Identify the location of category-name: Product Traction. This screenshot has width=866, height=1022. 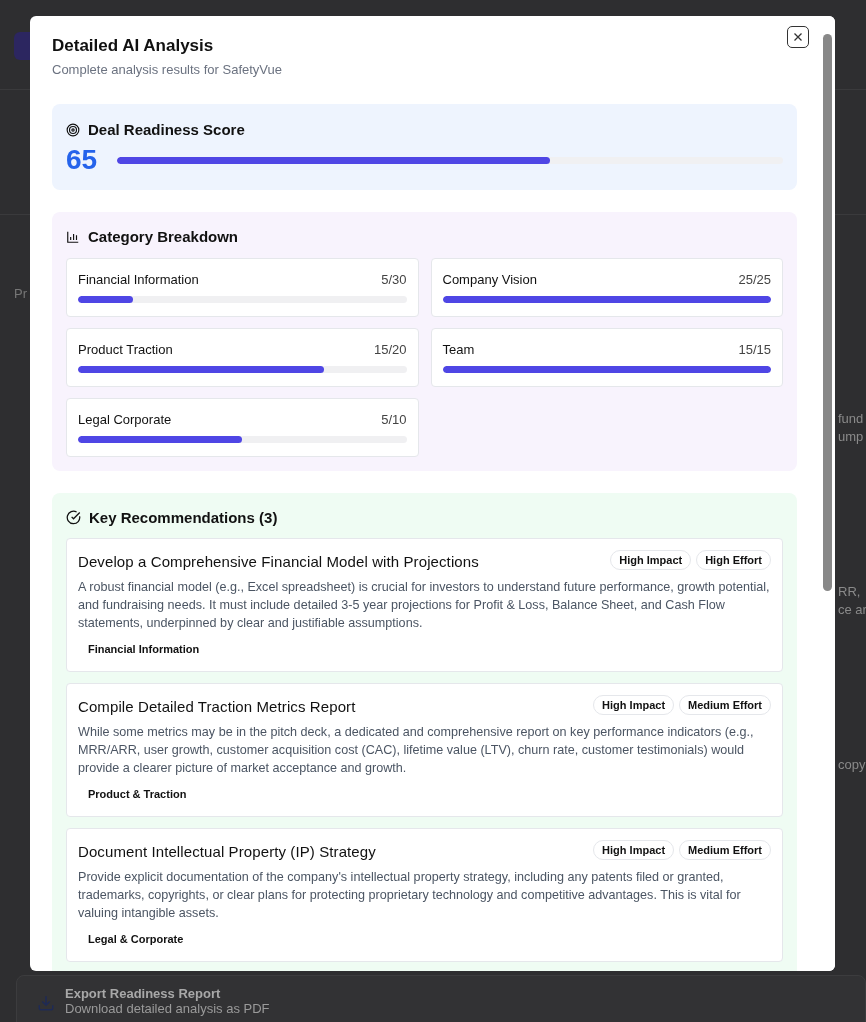
(125, 349).